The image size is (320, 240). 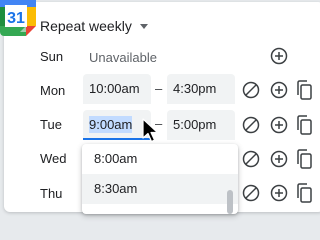 I want to click on repeat-label: Repeat weekly, so click(x=86, y=26).